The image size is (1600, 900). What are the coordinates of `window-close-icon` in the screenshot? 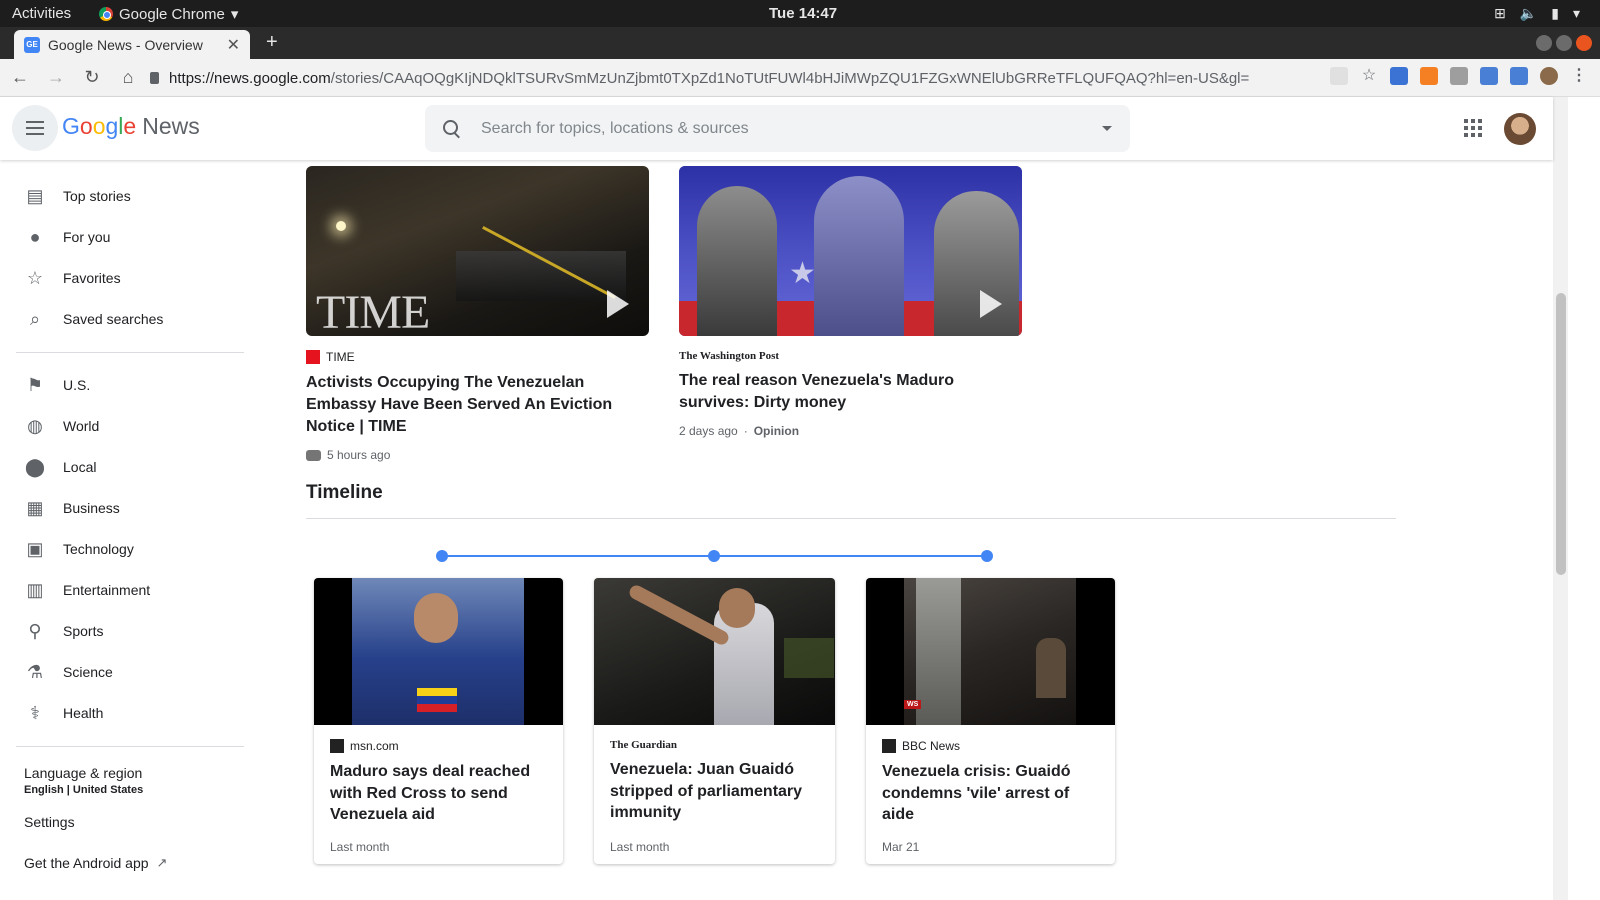 It's located at (1584, 43).